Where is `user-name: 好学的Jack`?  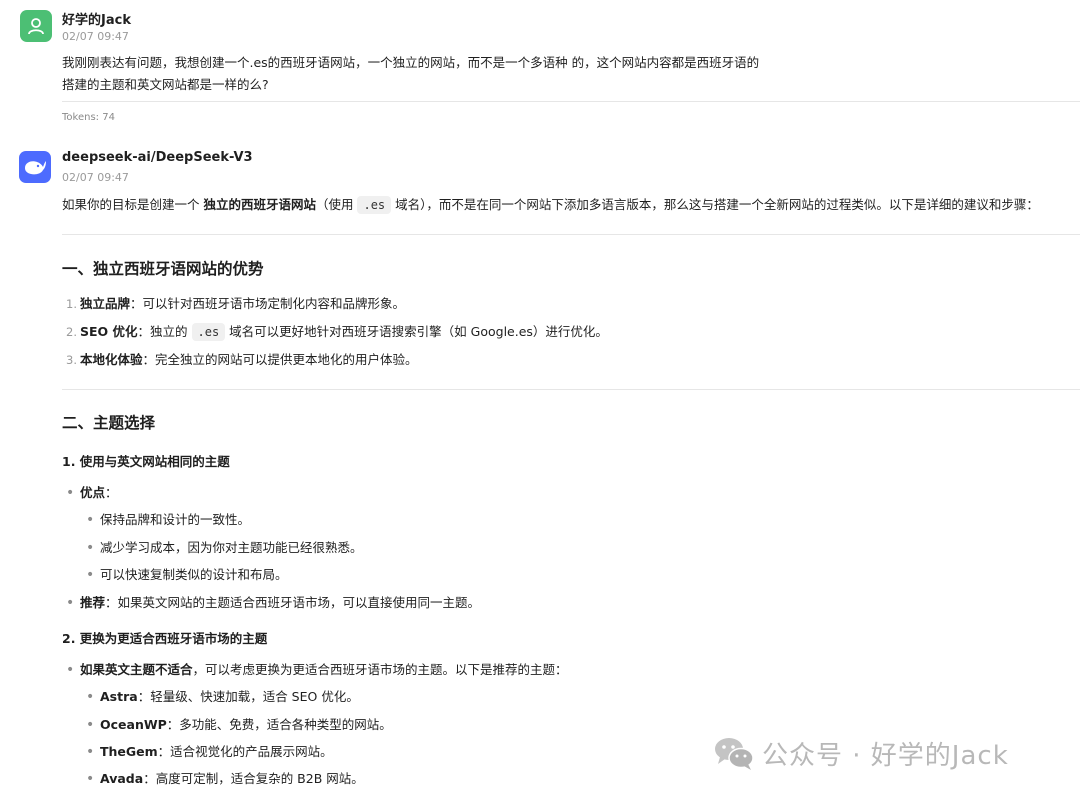
user-name: 好学的Jack is located at coordinates (96, 20).